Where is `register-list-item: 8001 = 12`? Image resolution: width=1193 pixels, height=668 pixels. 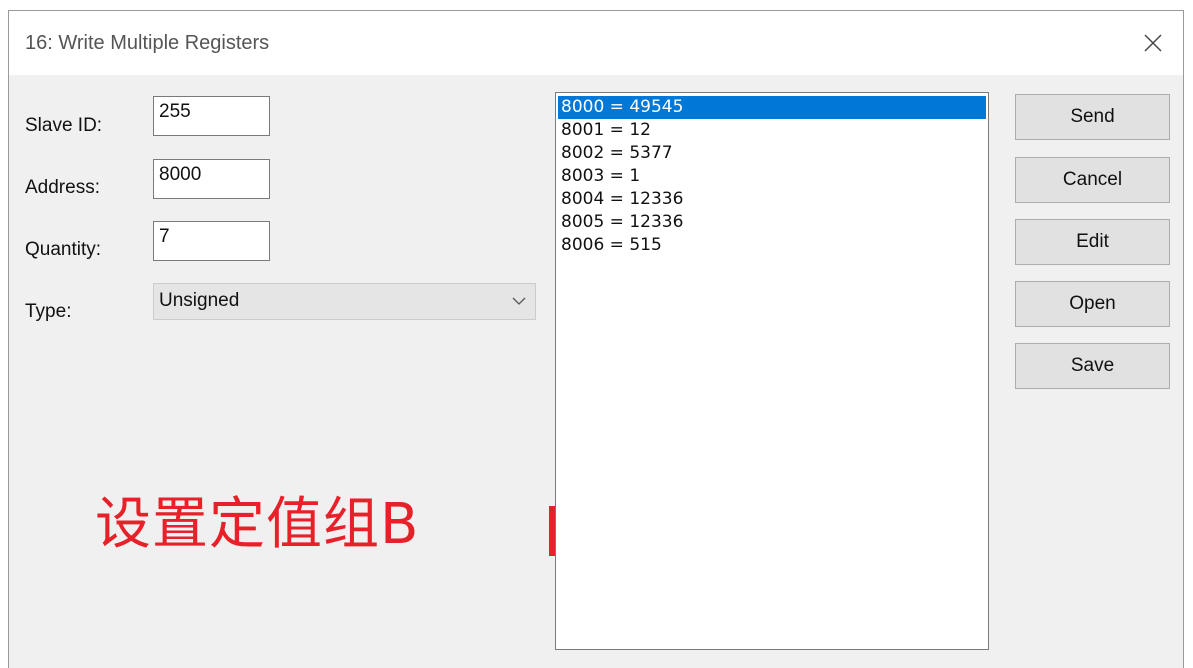 register-list-item: 8001 = 12 is located at coordinates (772, 130).